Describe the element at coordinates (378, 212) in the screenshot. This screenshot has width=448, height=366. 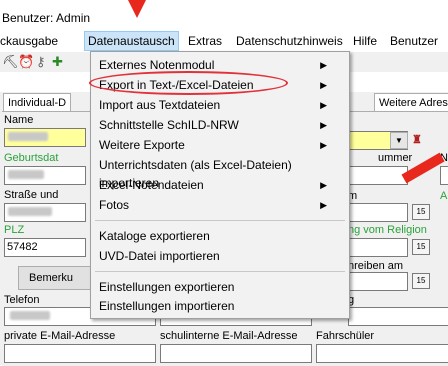
I see `datum-field` at that location.